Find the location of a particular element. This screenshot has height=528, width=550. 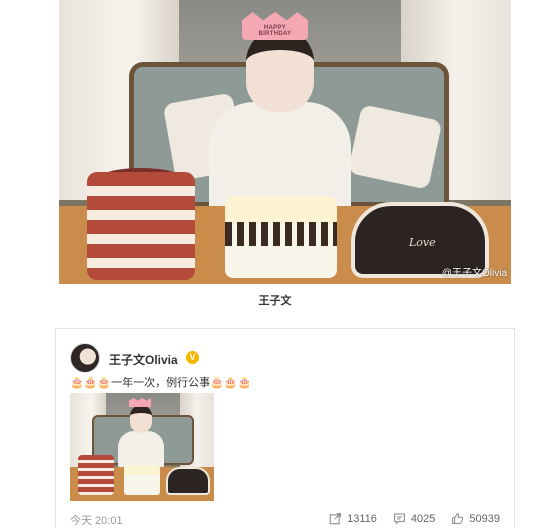

comment-button: 4025 is located at coordinates (414, 518).